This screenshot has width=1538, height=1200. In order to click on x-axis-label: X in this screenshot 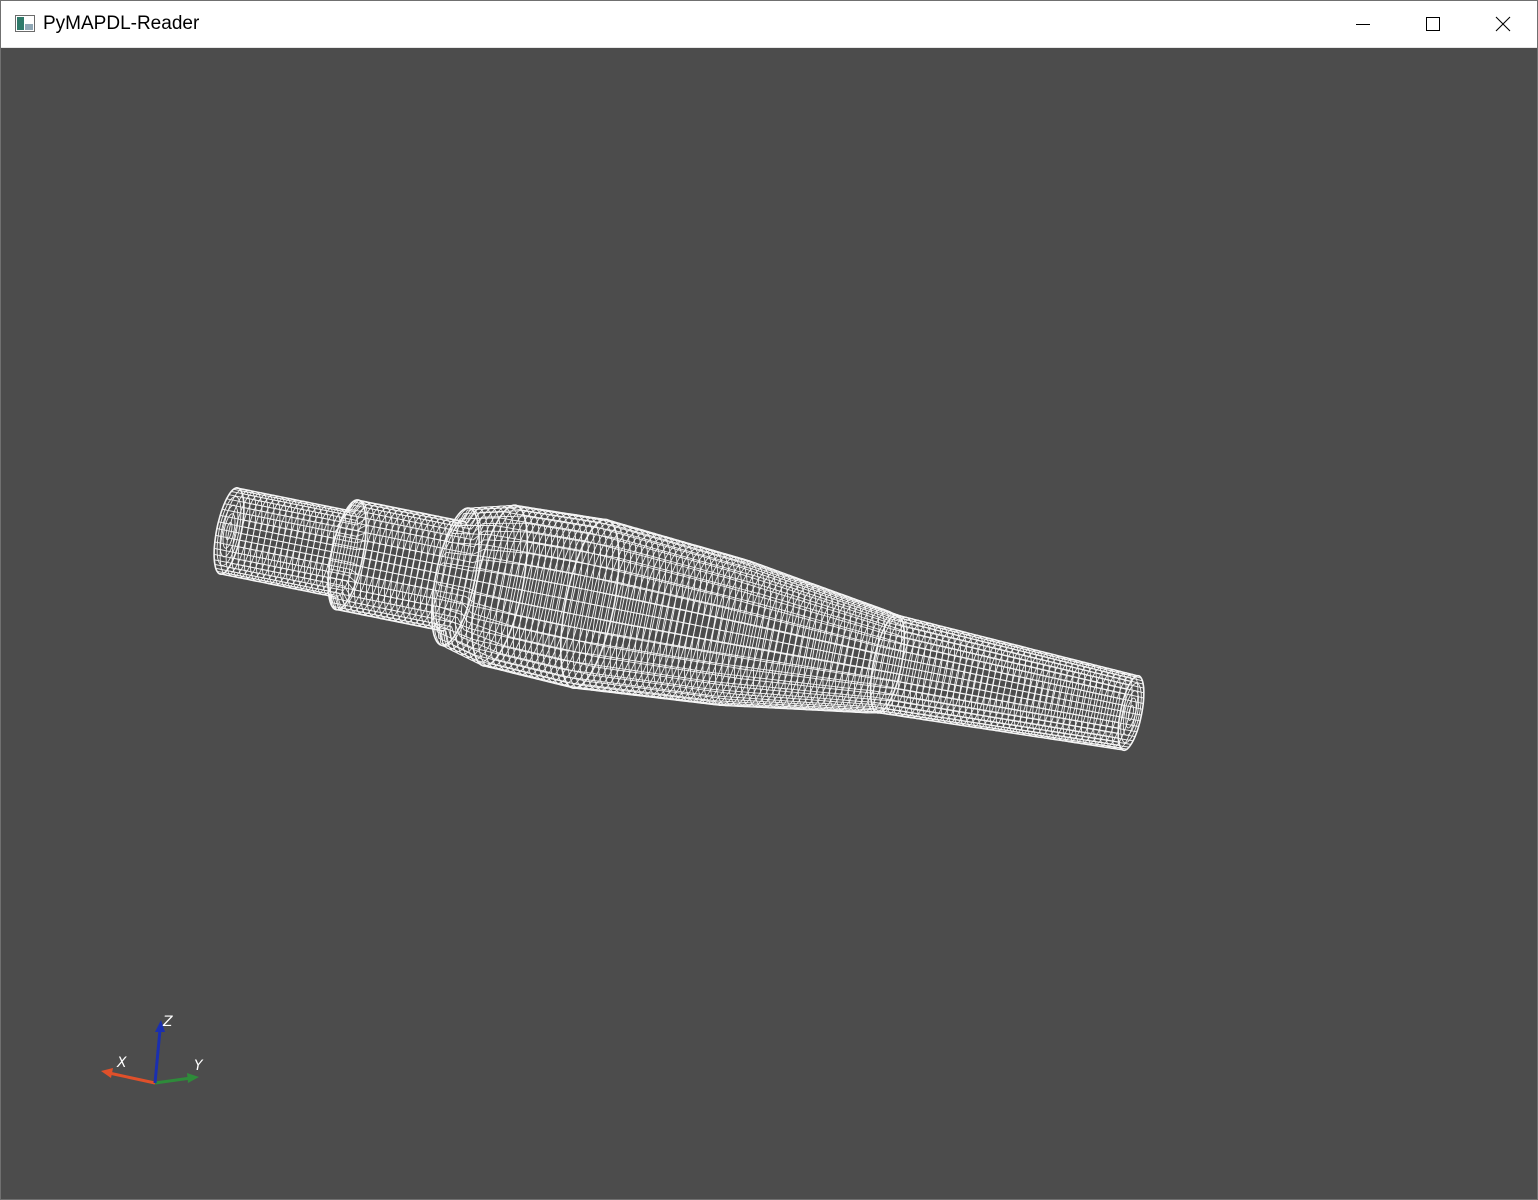, I will do `click(121, 1063)`.